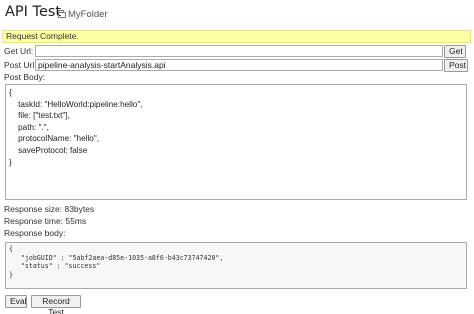  What do you see at coordinates (62, 13) in the screenshot?
I see `folder-icon` at bounding box center [62, 13].